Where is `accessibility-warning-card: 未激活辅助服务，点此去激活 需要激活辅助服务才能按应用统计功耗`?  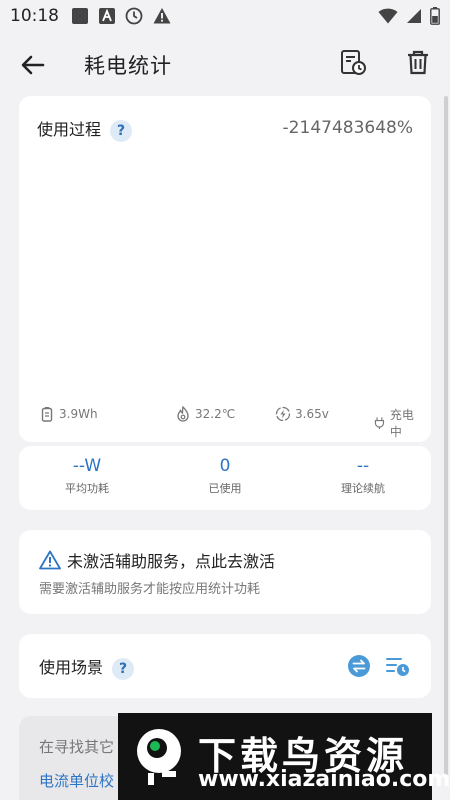 accessibility-warning-card: 未激活辅助服务，点此去激活 需要激活辅助服务才能按应用统计功耗 is located at coordinates (225, 572).